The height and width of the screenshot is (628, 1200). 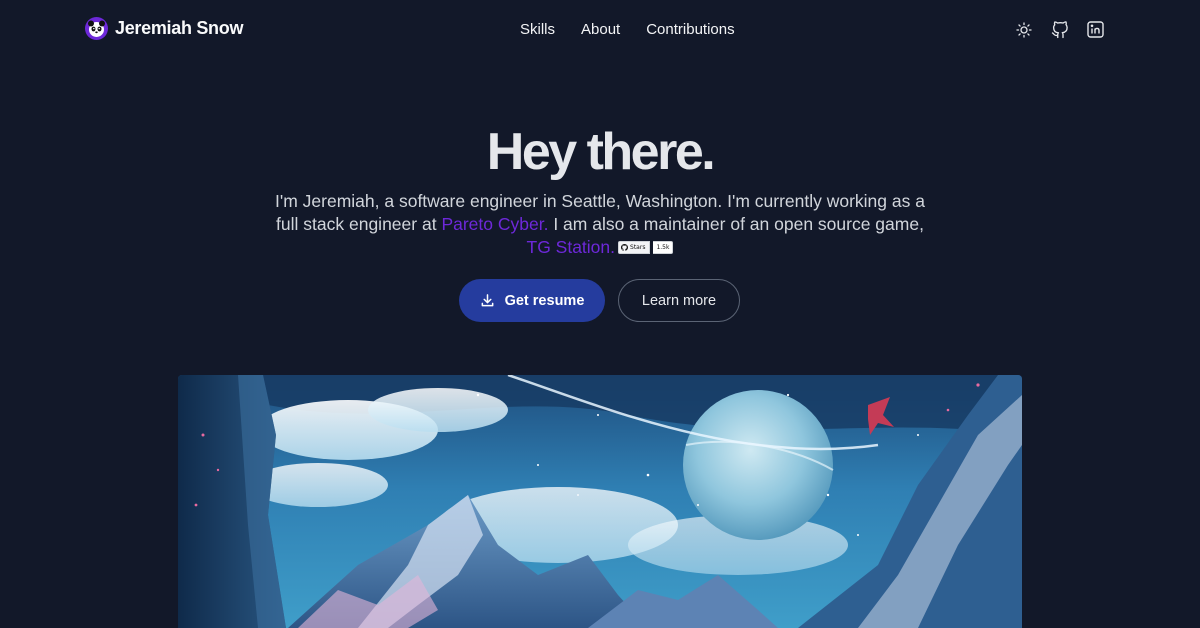 I want to click on get-resume-button: Get resume, so click(x=532, y=300).